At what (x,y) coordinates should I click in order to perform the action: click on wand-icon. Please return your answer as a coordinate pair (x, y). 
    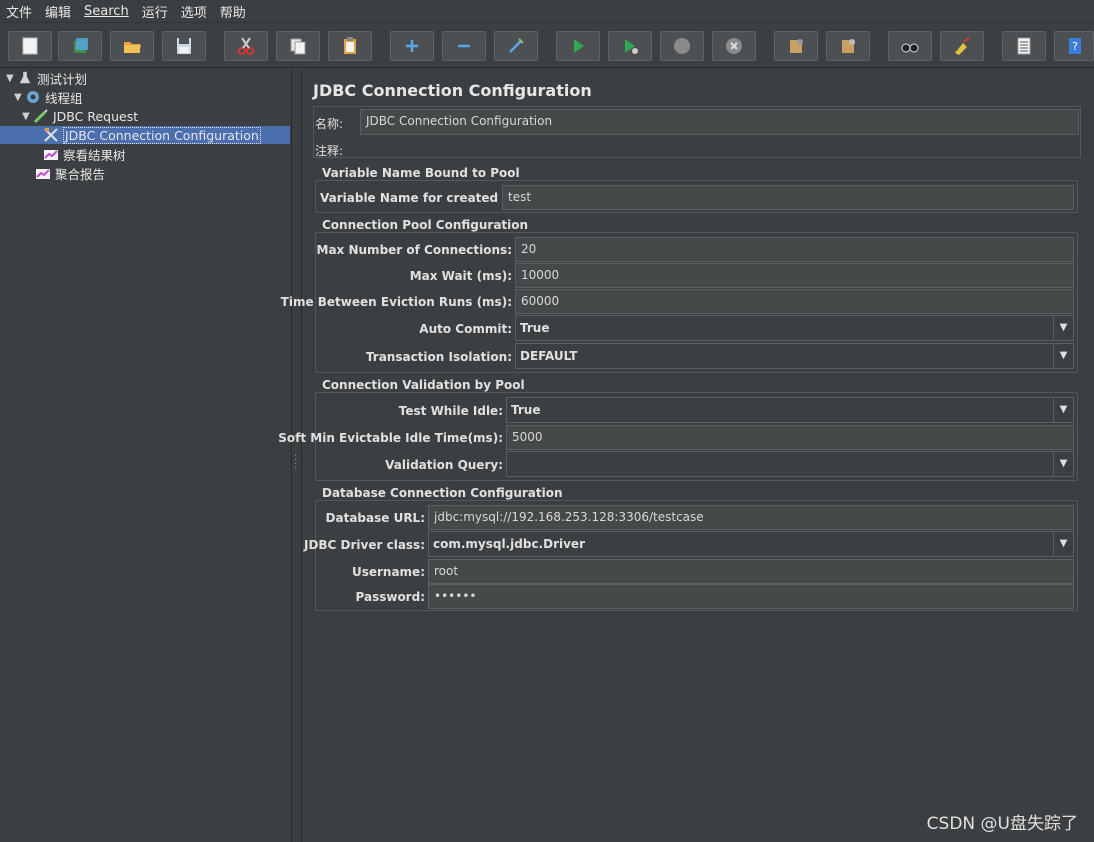
    Looking at the image, I should click on (516, 45).